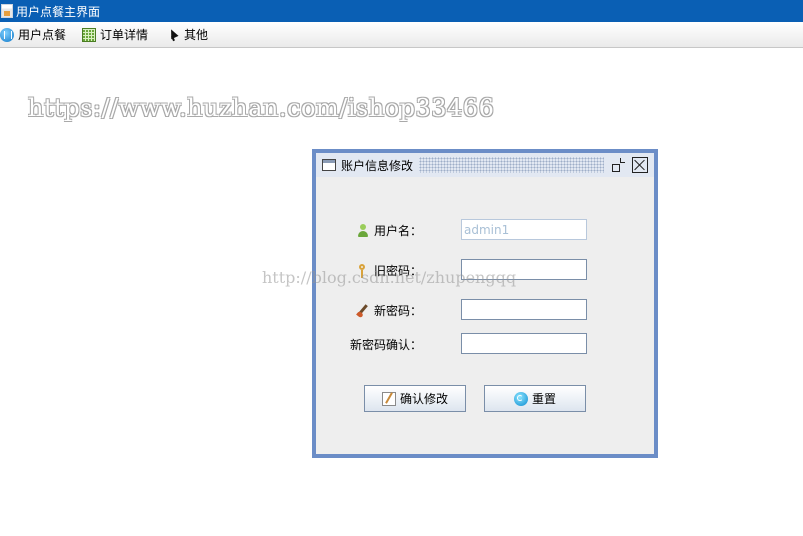  What do you see at coordinates (524, 229) in the screenshot?
I see `username-field` at bounding box center [524, 229].